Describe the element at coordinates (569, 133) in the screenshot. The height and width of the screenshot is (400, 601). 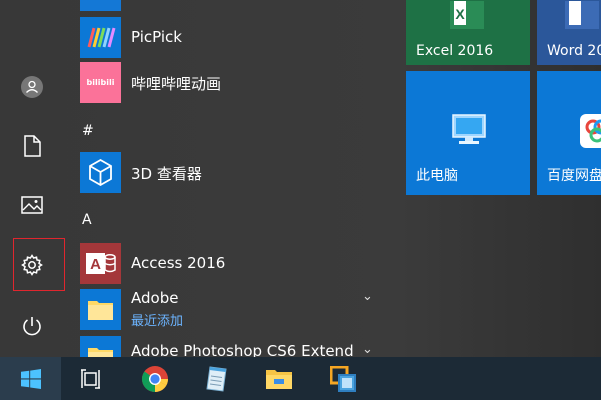
I see `tile-baidu-netdisk: 百度网盘` at that location.